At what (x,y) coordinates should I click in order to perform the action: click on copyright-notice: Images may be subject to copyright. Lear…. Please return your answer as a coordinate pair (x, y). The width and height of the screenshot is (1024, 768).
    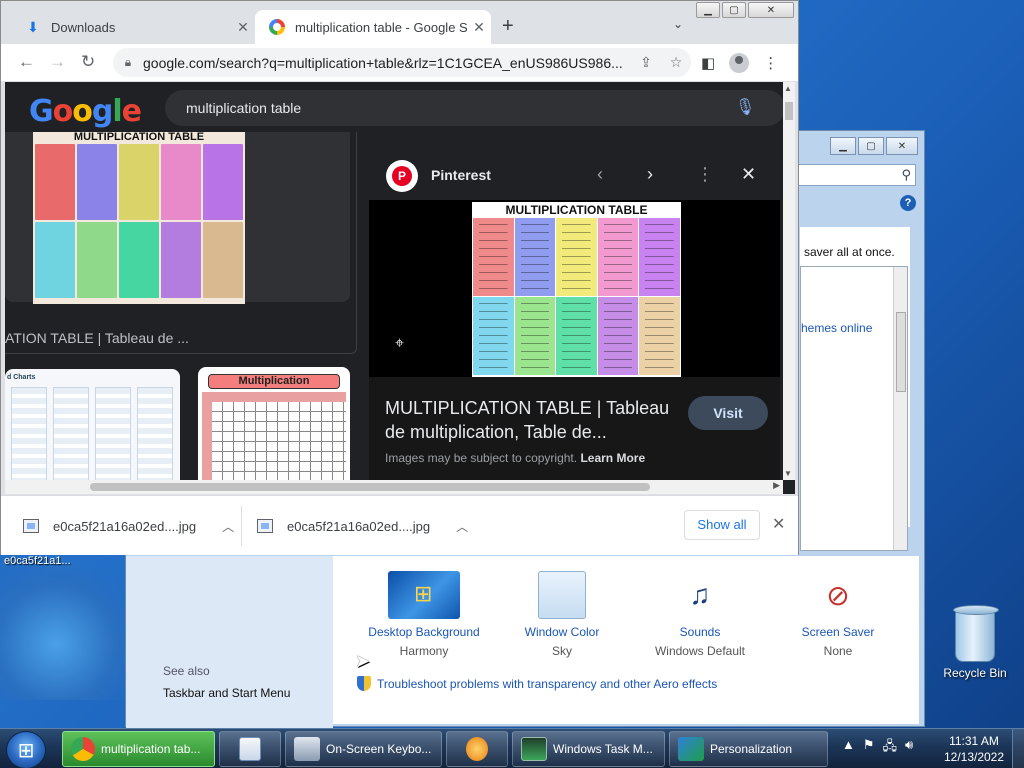
    Looking at the image, I should click on (515, 458).